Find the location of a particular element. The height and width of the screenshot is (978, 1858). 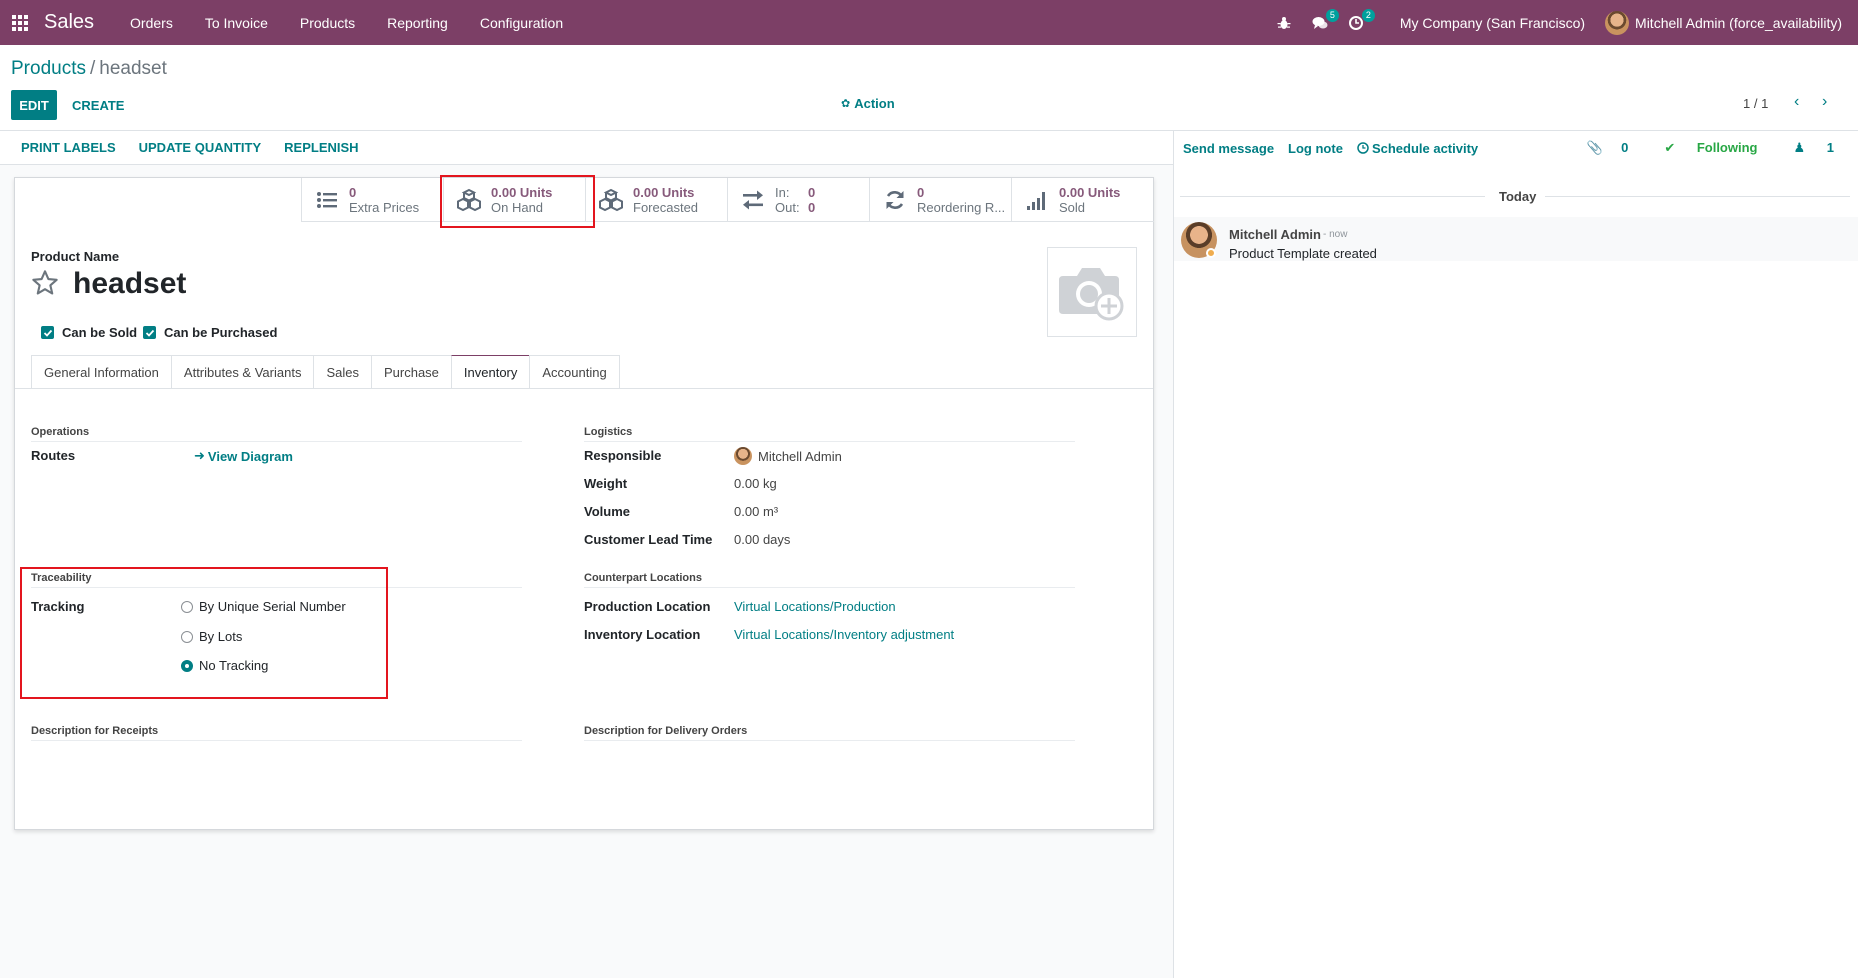

message-author: Mitchell Admin is located at coordinates (1275, 234).